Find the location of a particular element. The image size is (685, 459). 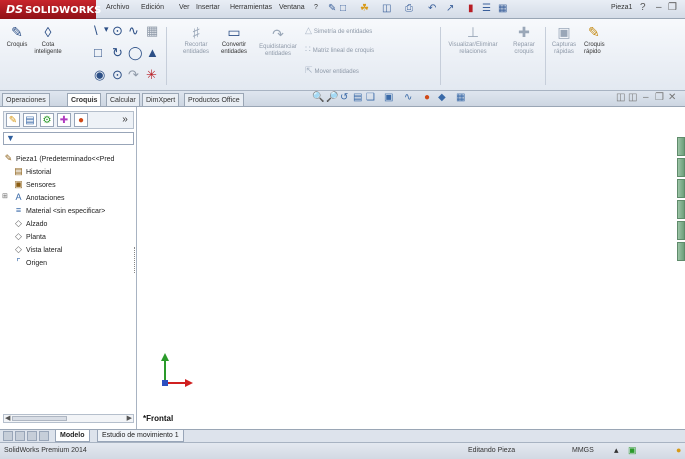

quick-tips-icon: ▣ is located at coordinates (632, 450).